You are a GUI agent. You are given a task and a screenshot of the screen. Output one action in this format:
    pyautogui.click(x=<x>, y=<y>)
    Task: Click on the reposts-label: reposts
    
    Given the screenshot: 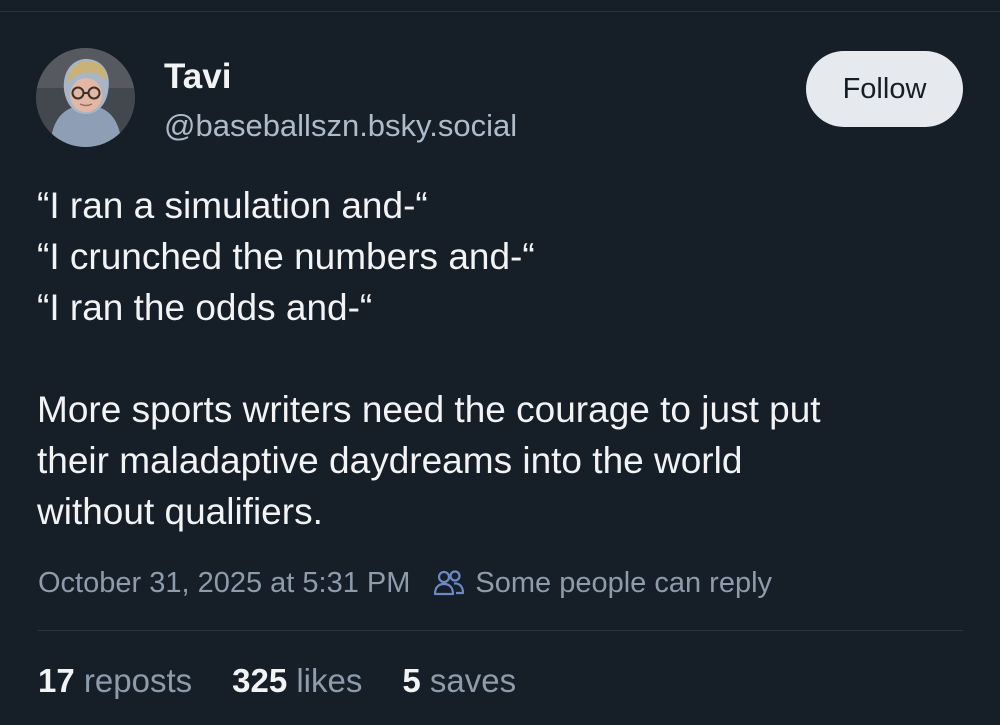 What is the action you would take?
    pyautogui.click(x=138, y=680)
    